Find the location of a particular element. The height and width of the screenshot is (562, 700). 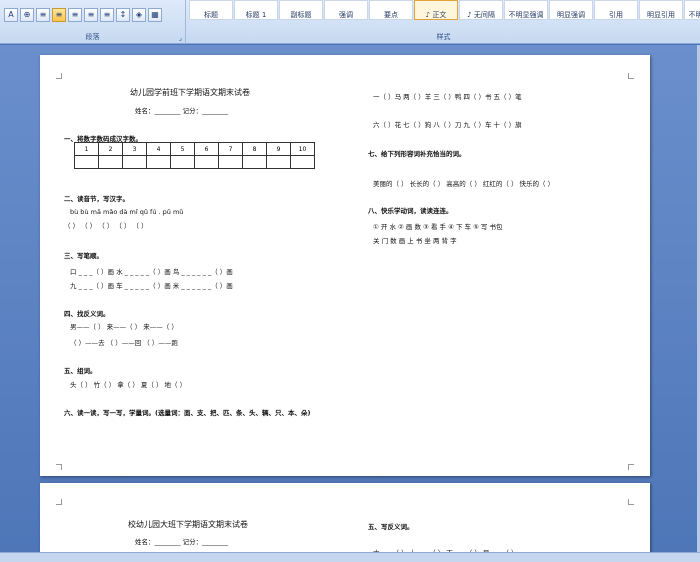

paragraph-group: A ⊕ ≡ ≡ ≡ ≡ ≡ ↕ ◈ ▦ 段落 ⌟ is located at coordinates (93, 22).